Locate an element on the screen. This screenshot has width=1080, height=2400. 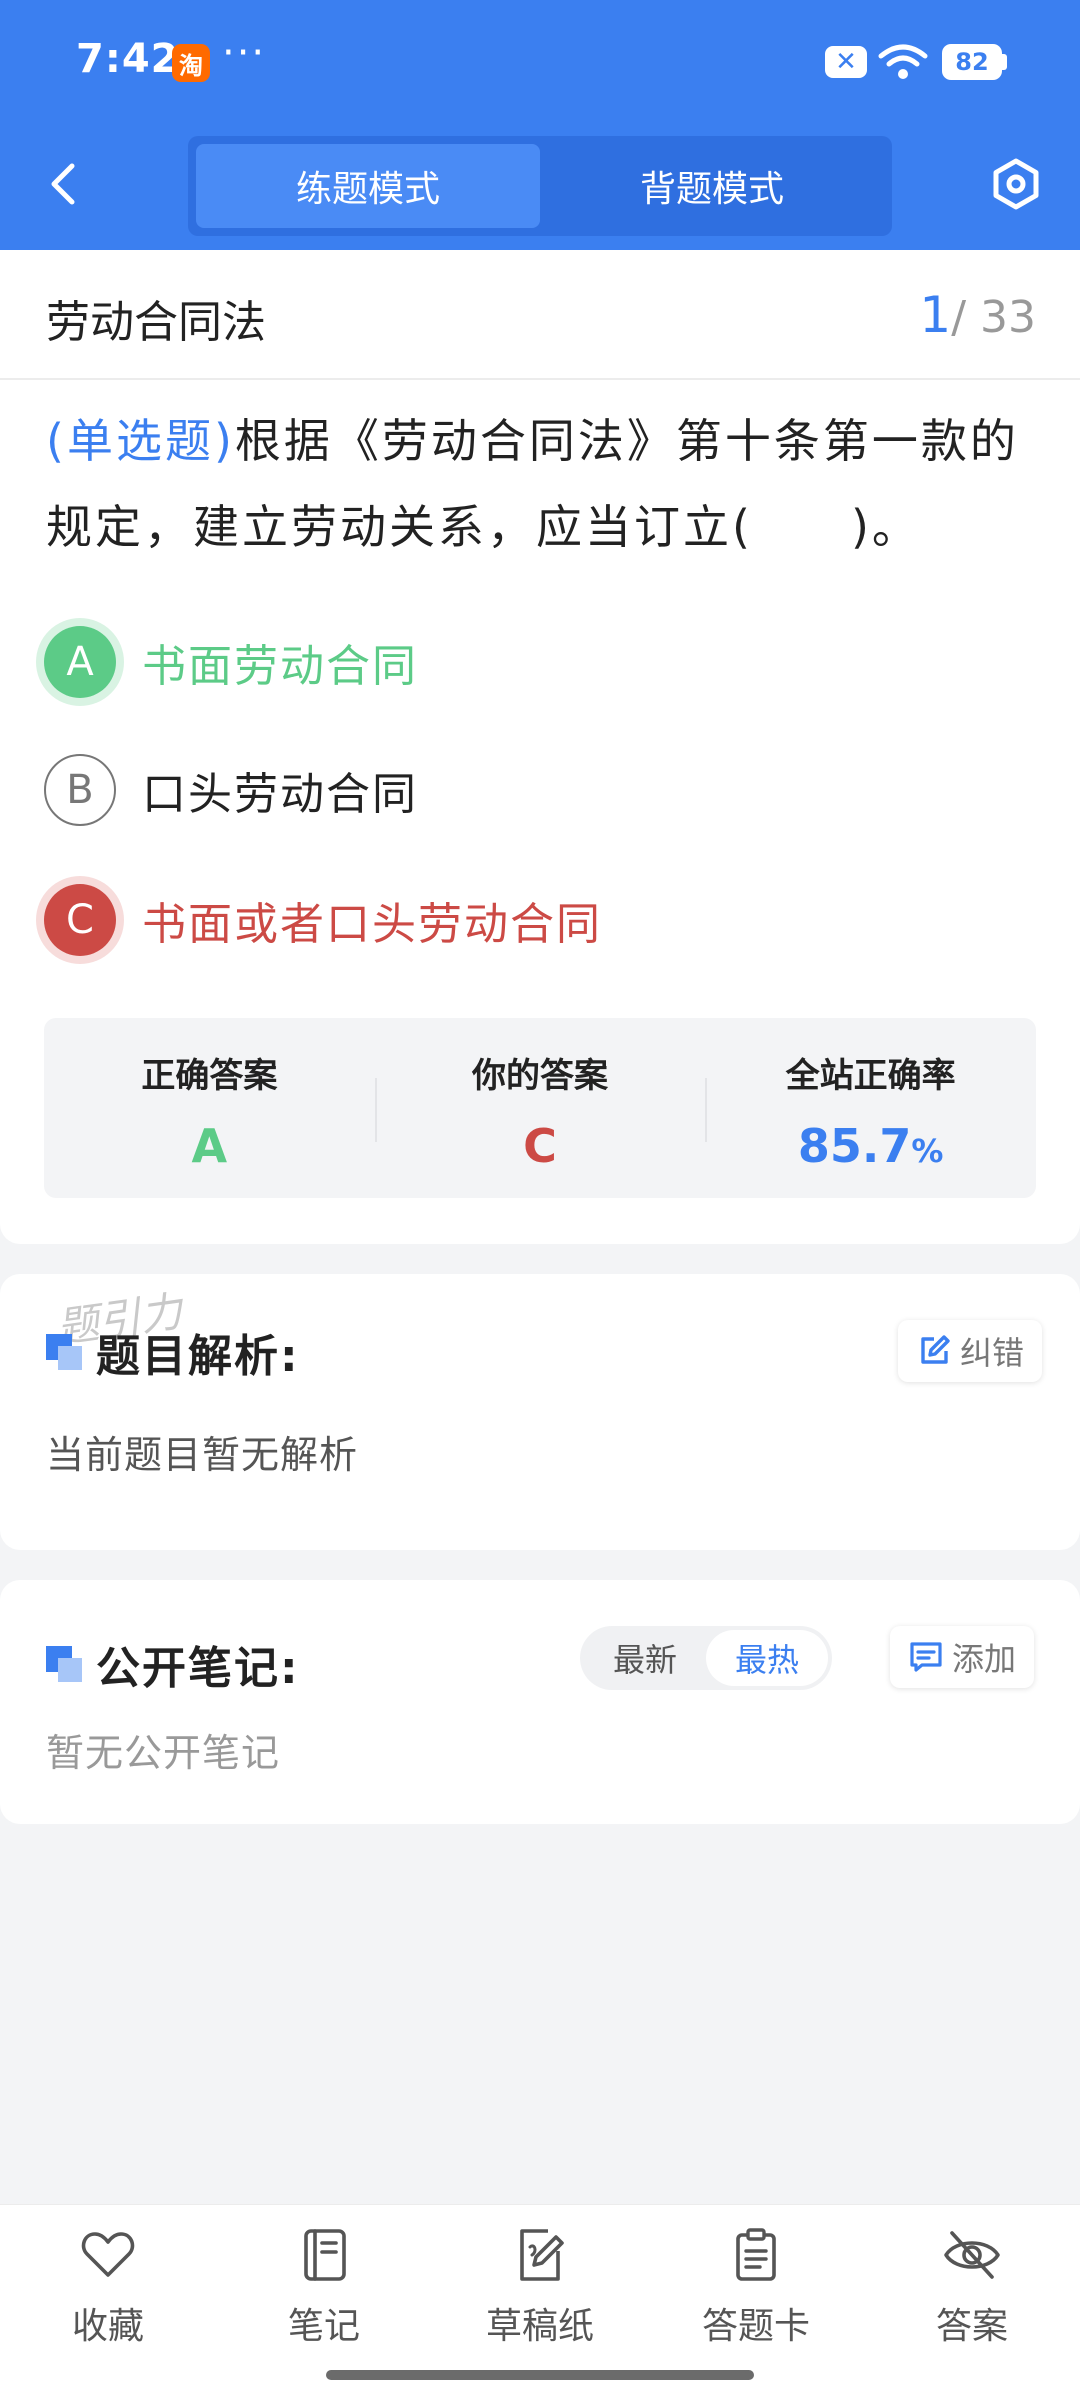
option-b-text: 口头劳动合同 is located at coordinates (280, 794).